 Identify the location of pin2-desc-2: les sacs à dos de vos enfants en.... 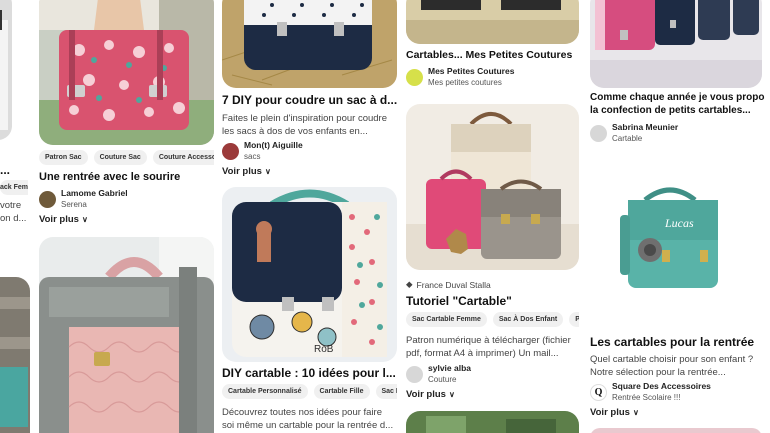
(295, 131).